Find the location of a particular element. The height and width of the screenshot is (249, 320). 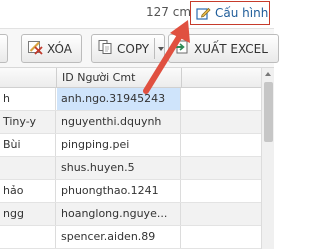

table-row: h anh.ngo.31945243 is located at coordinates (130, 99).